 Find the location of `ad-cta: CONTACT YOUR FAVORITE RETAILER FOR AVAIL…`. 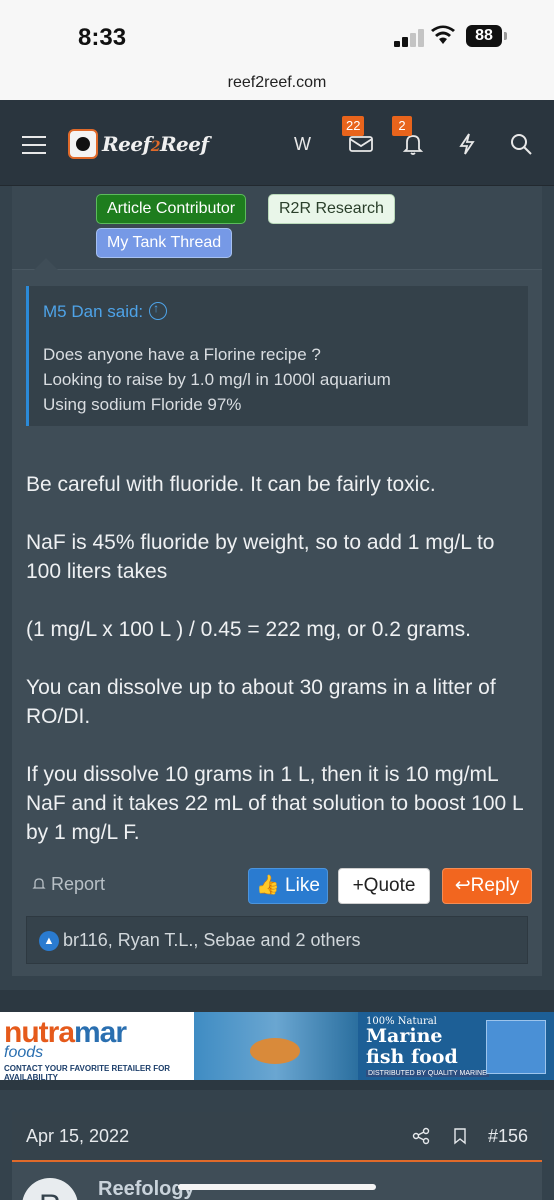

ad-cta: CONTACT YOUR FAVORITE RETAILER FOR AVAIL… is located at coordinates (87, 1072).